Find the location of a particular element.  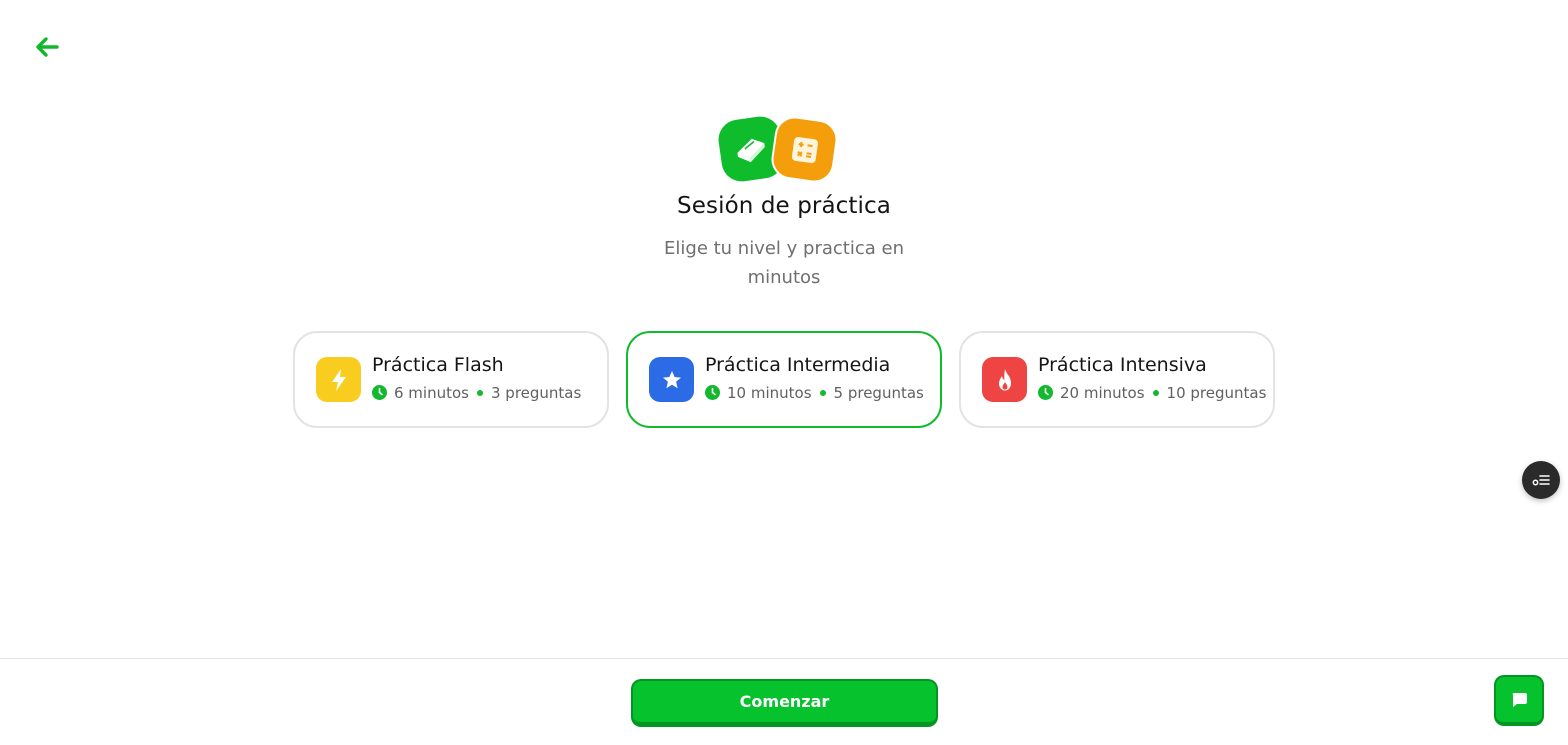

flame-icon is located at coordinates (1004, 379).